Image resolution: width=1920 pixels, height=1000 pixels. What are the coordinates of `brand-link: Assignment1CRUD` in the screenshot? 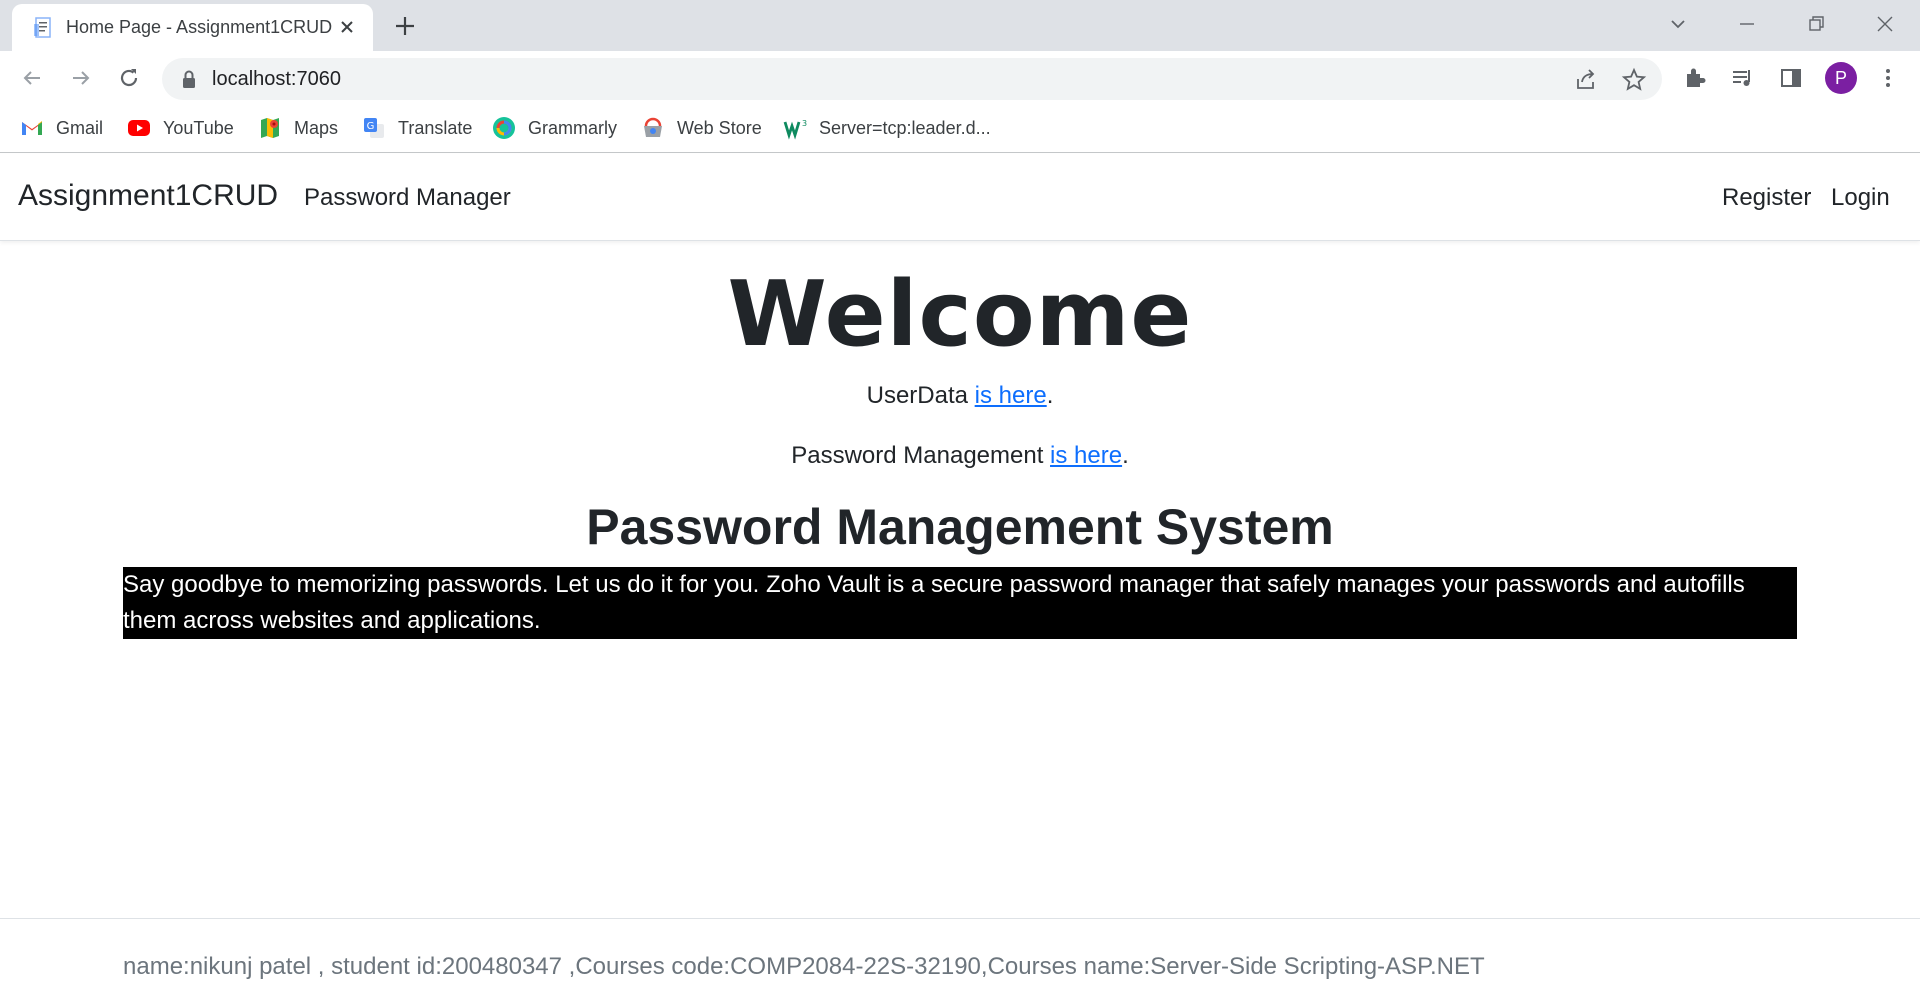 It's located at (148, 196).